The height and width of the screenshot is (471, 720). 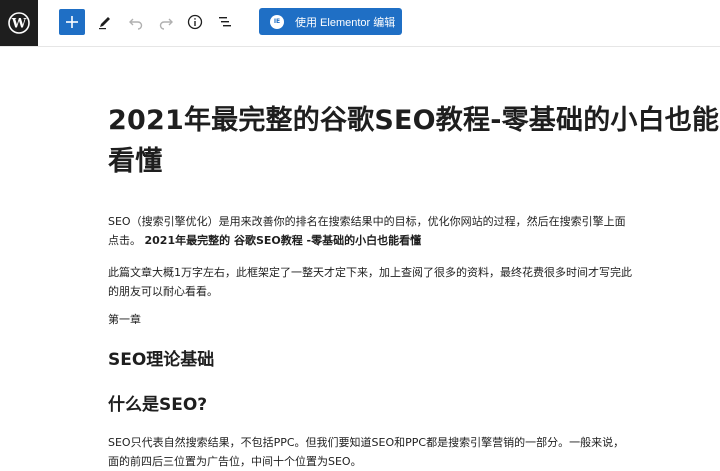 I want to click on elementor-icon: IE, so click(x=277, y=21).